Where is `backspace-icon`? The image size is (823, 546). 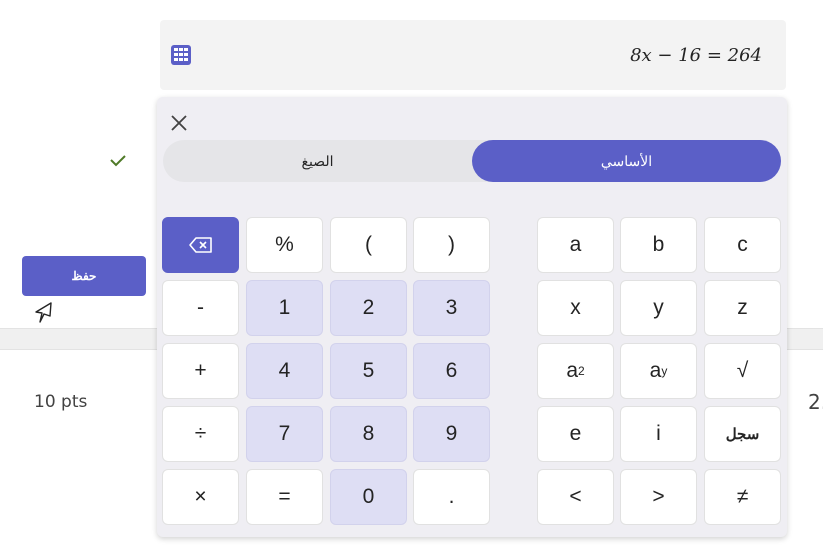
backspace-icon is located at coordinates (200, 245).